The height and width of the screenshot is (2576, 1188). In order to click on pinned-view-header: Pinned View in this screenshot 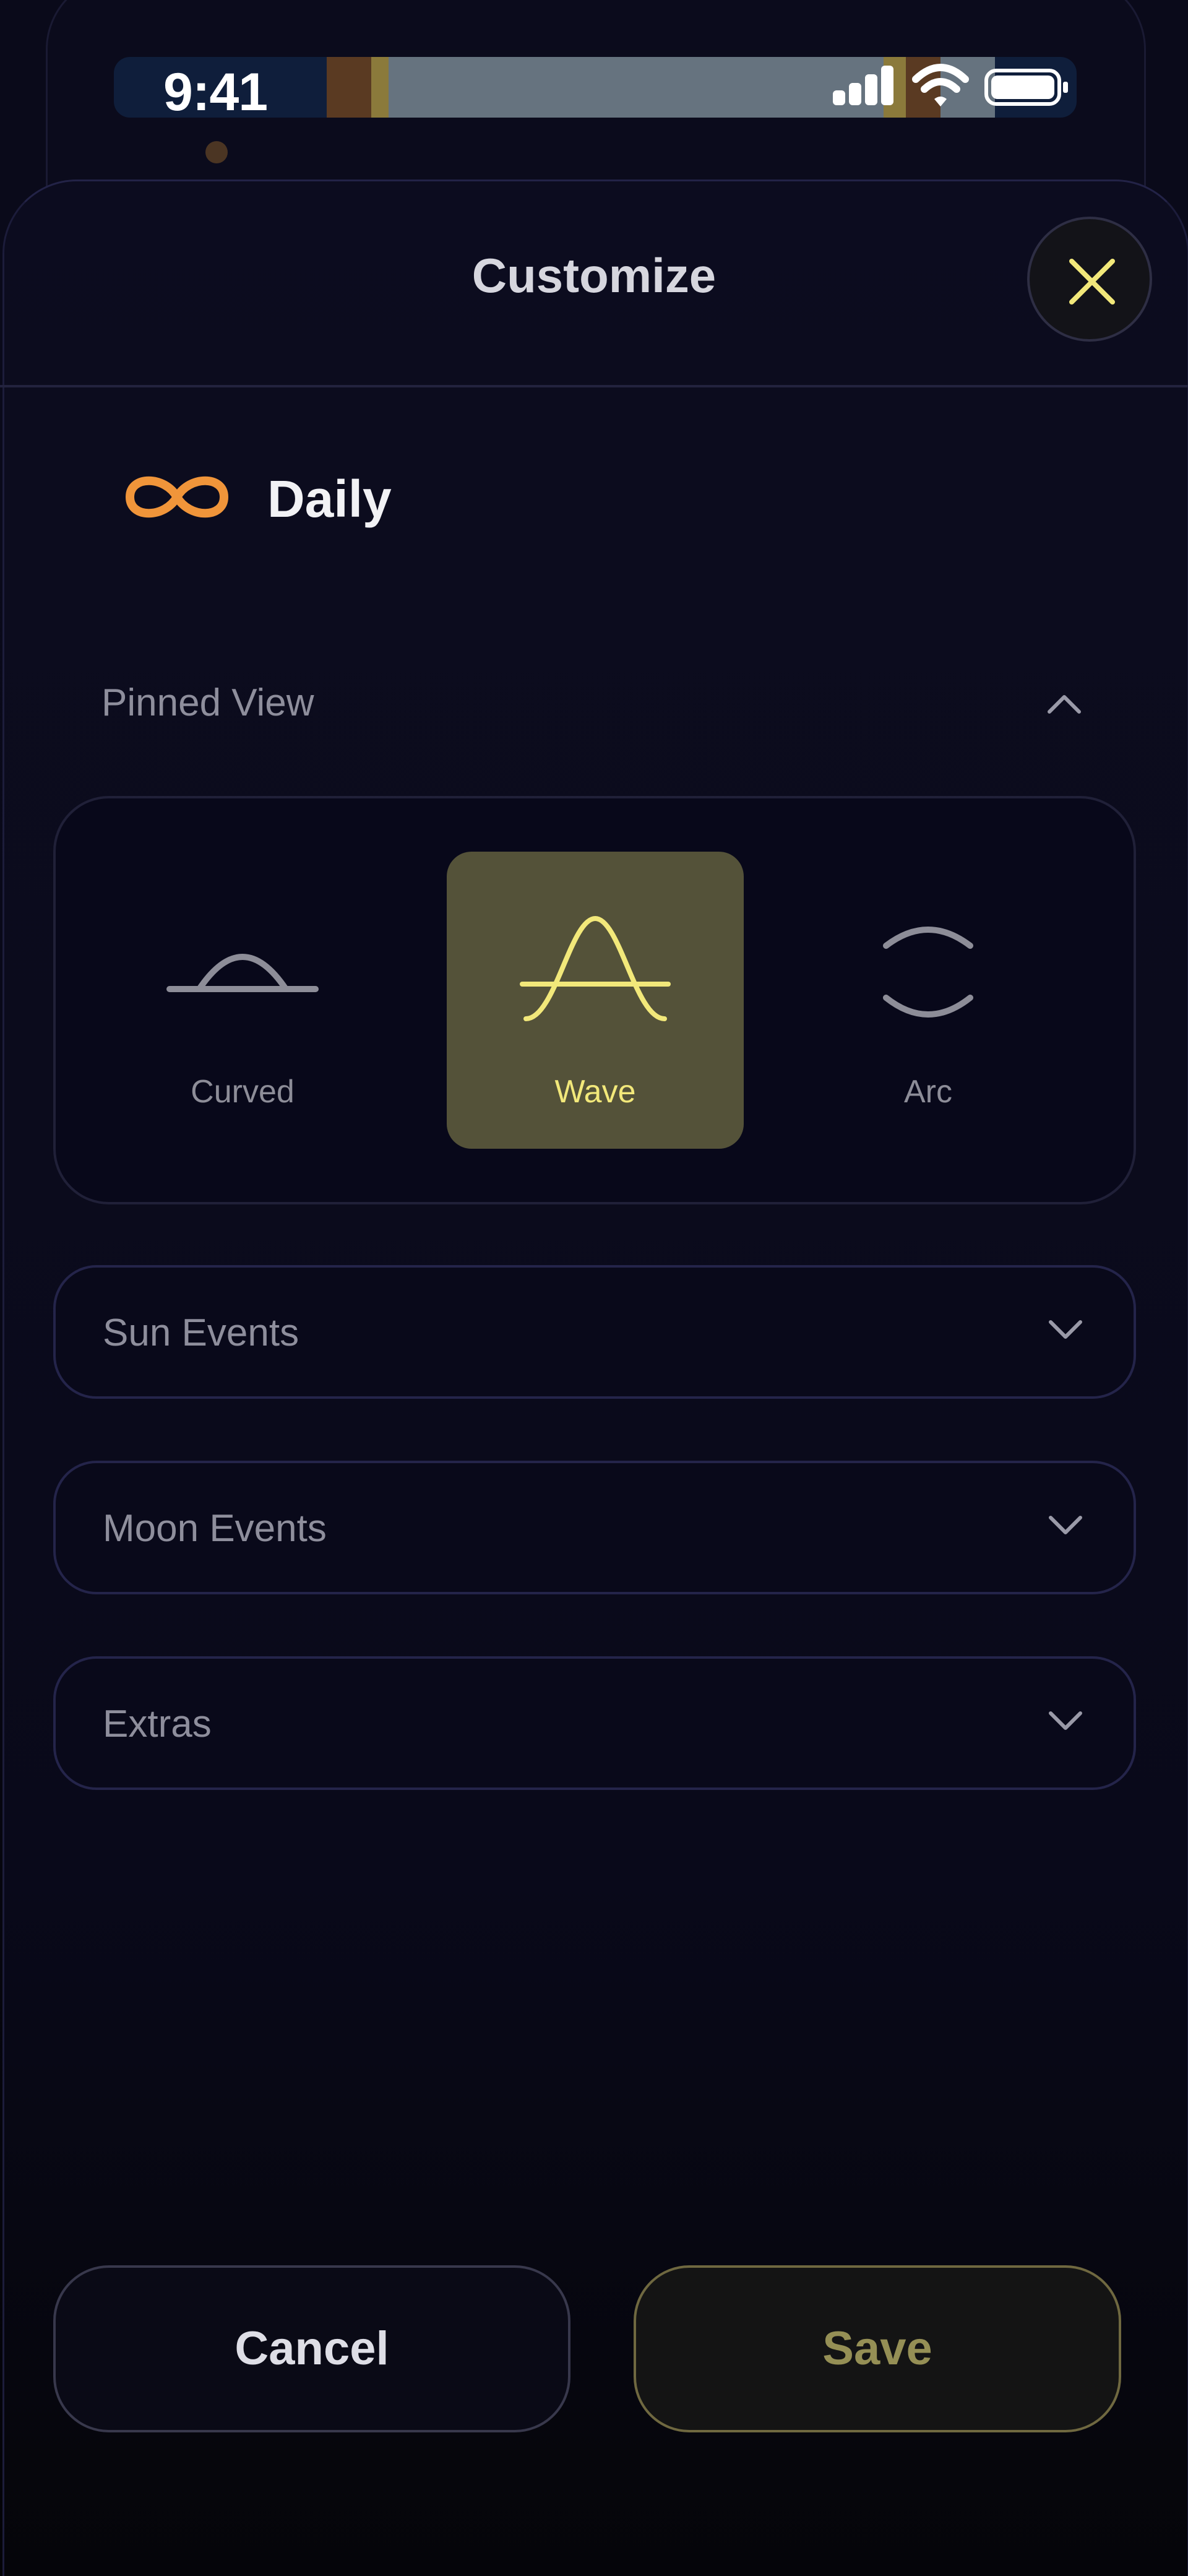, I will do `click(594, 706)`.